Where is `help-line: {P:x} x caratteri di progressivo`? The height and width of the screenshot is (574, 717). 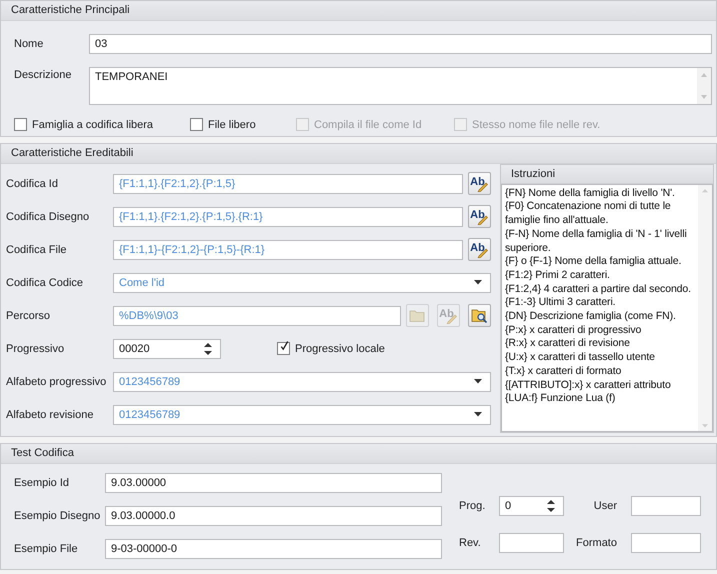 help-line: {P:x} x caratteri di progressivo is located at coordinates (573, 331).